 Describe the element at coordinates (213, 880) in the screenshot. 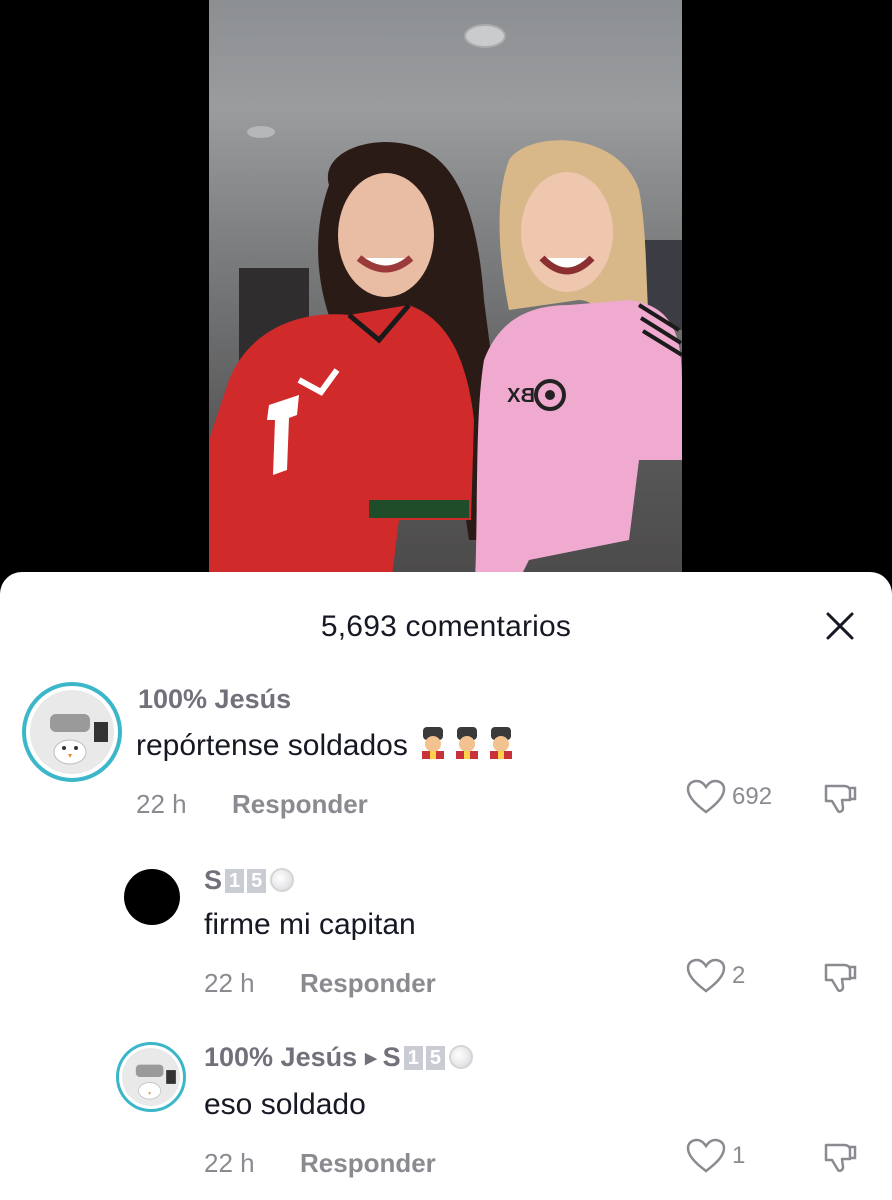

I see `username-text: S` at that location.